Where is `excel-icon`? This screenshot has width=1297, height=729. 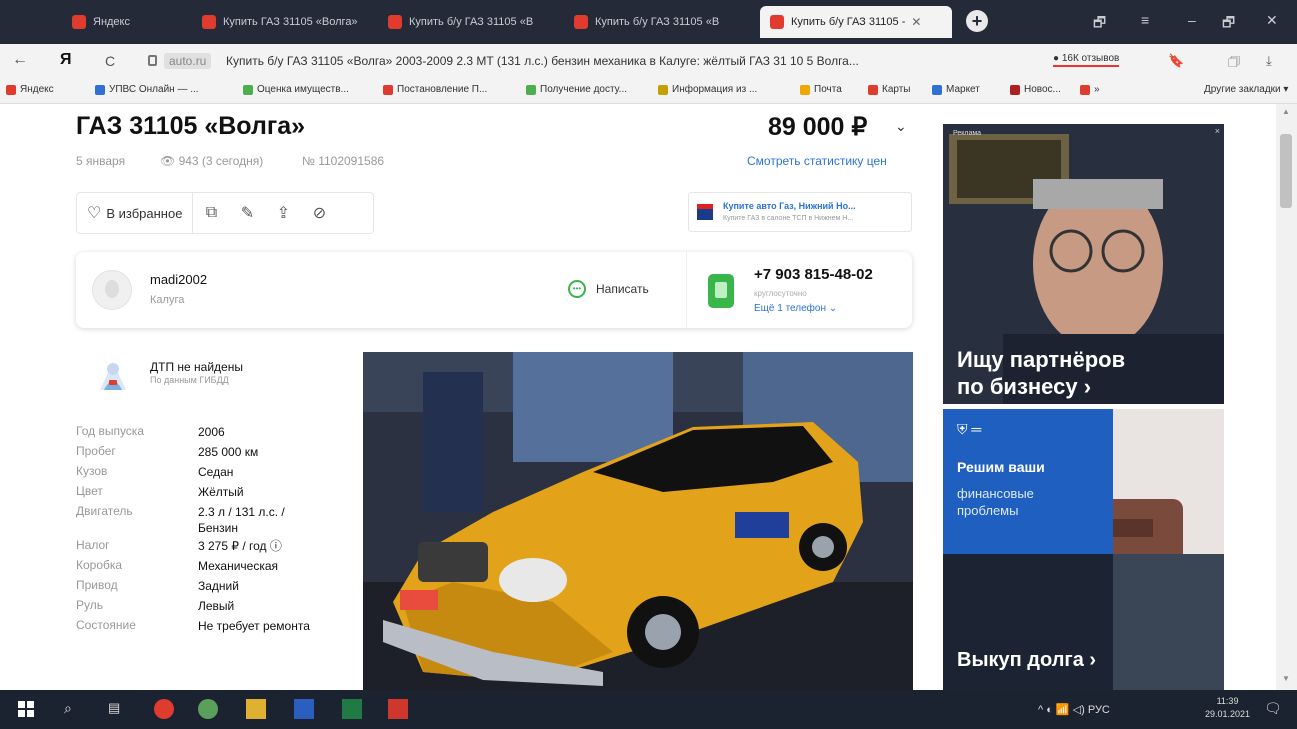 excel-icon is located at coordinates (352, 709).